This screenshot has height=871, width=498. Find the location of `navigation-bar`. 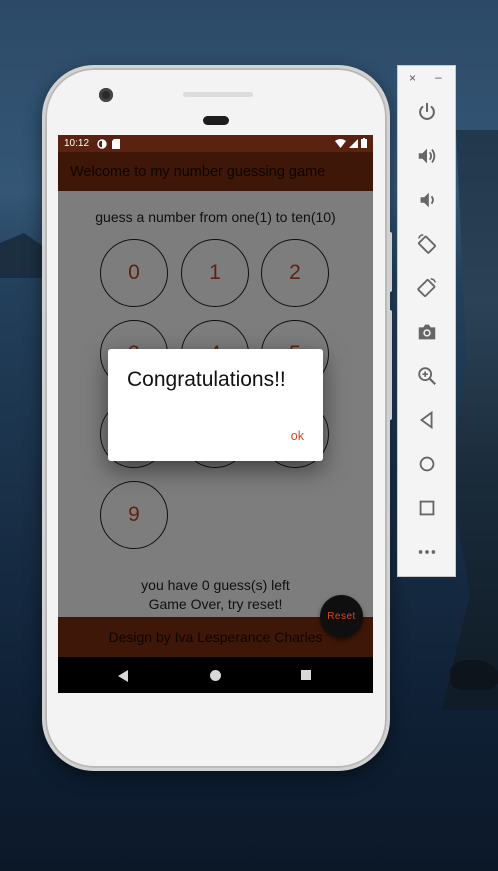

navigation-bar is located at coordinates (215, 675).